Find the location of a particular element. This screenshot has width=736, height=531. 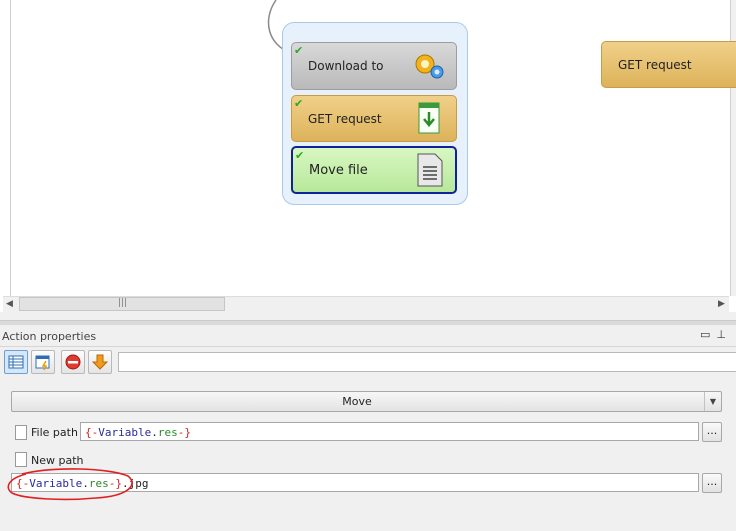

arrow-down-icon is located at coordinates (100, 362).